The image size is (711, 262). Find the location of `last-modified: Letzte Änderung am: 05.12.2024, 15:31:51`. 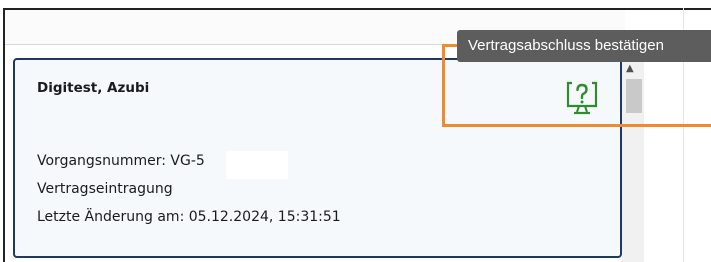

last-modified: Letzte Änderung am: 05.12.2024, 15:31:51 is located at coordinates (189, 217).